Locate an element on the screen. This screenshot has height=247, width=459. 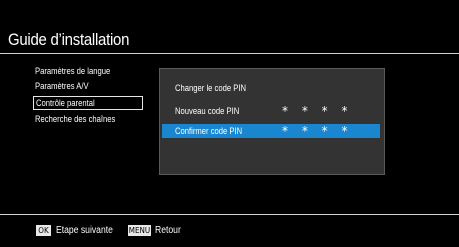
menu-item-av-settings: Paramètres A/V is located at coordinates (88, 86).